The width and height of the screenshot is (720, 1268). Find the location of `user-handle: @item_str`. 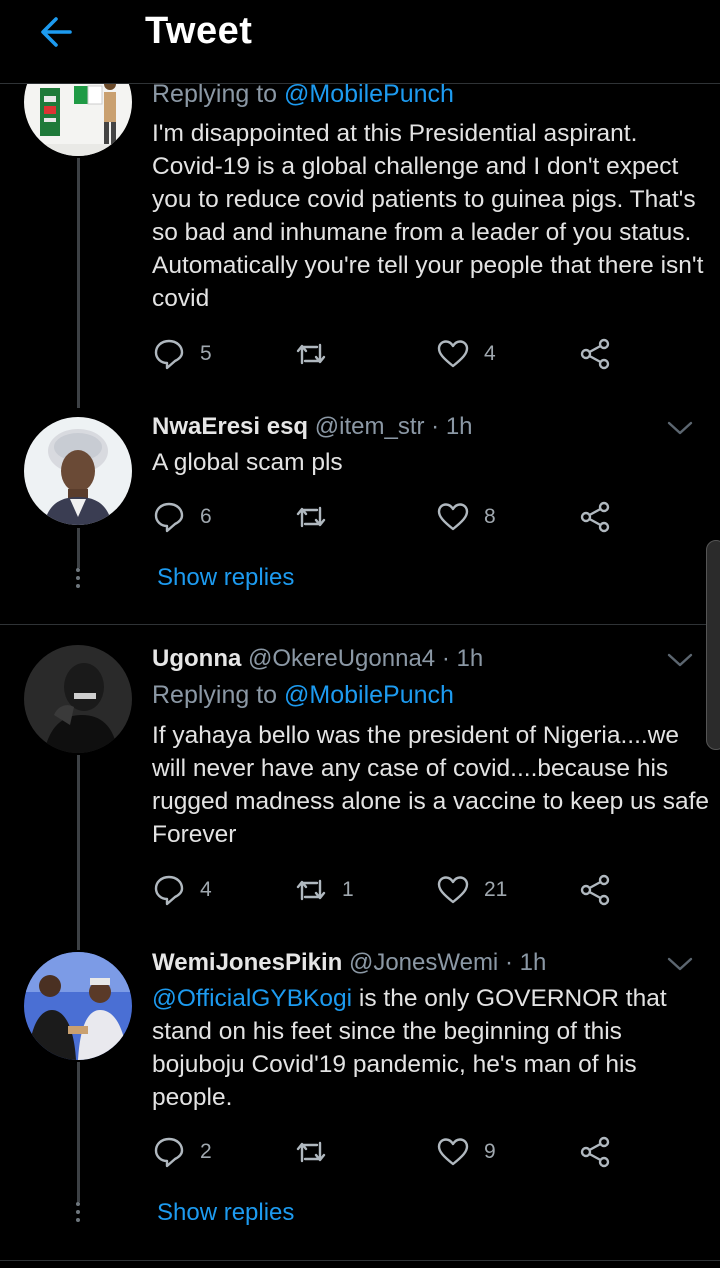

user-handle: @item_str is located at coordinates (370, 426).